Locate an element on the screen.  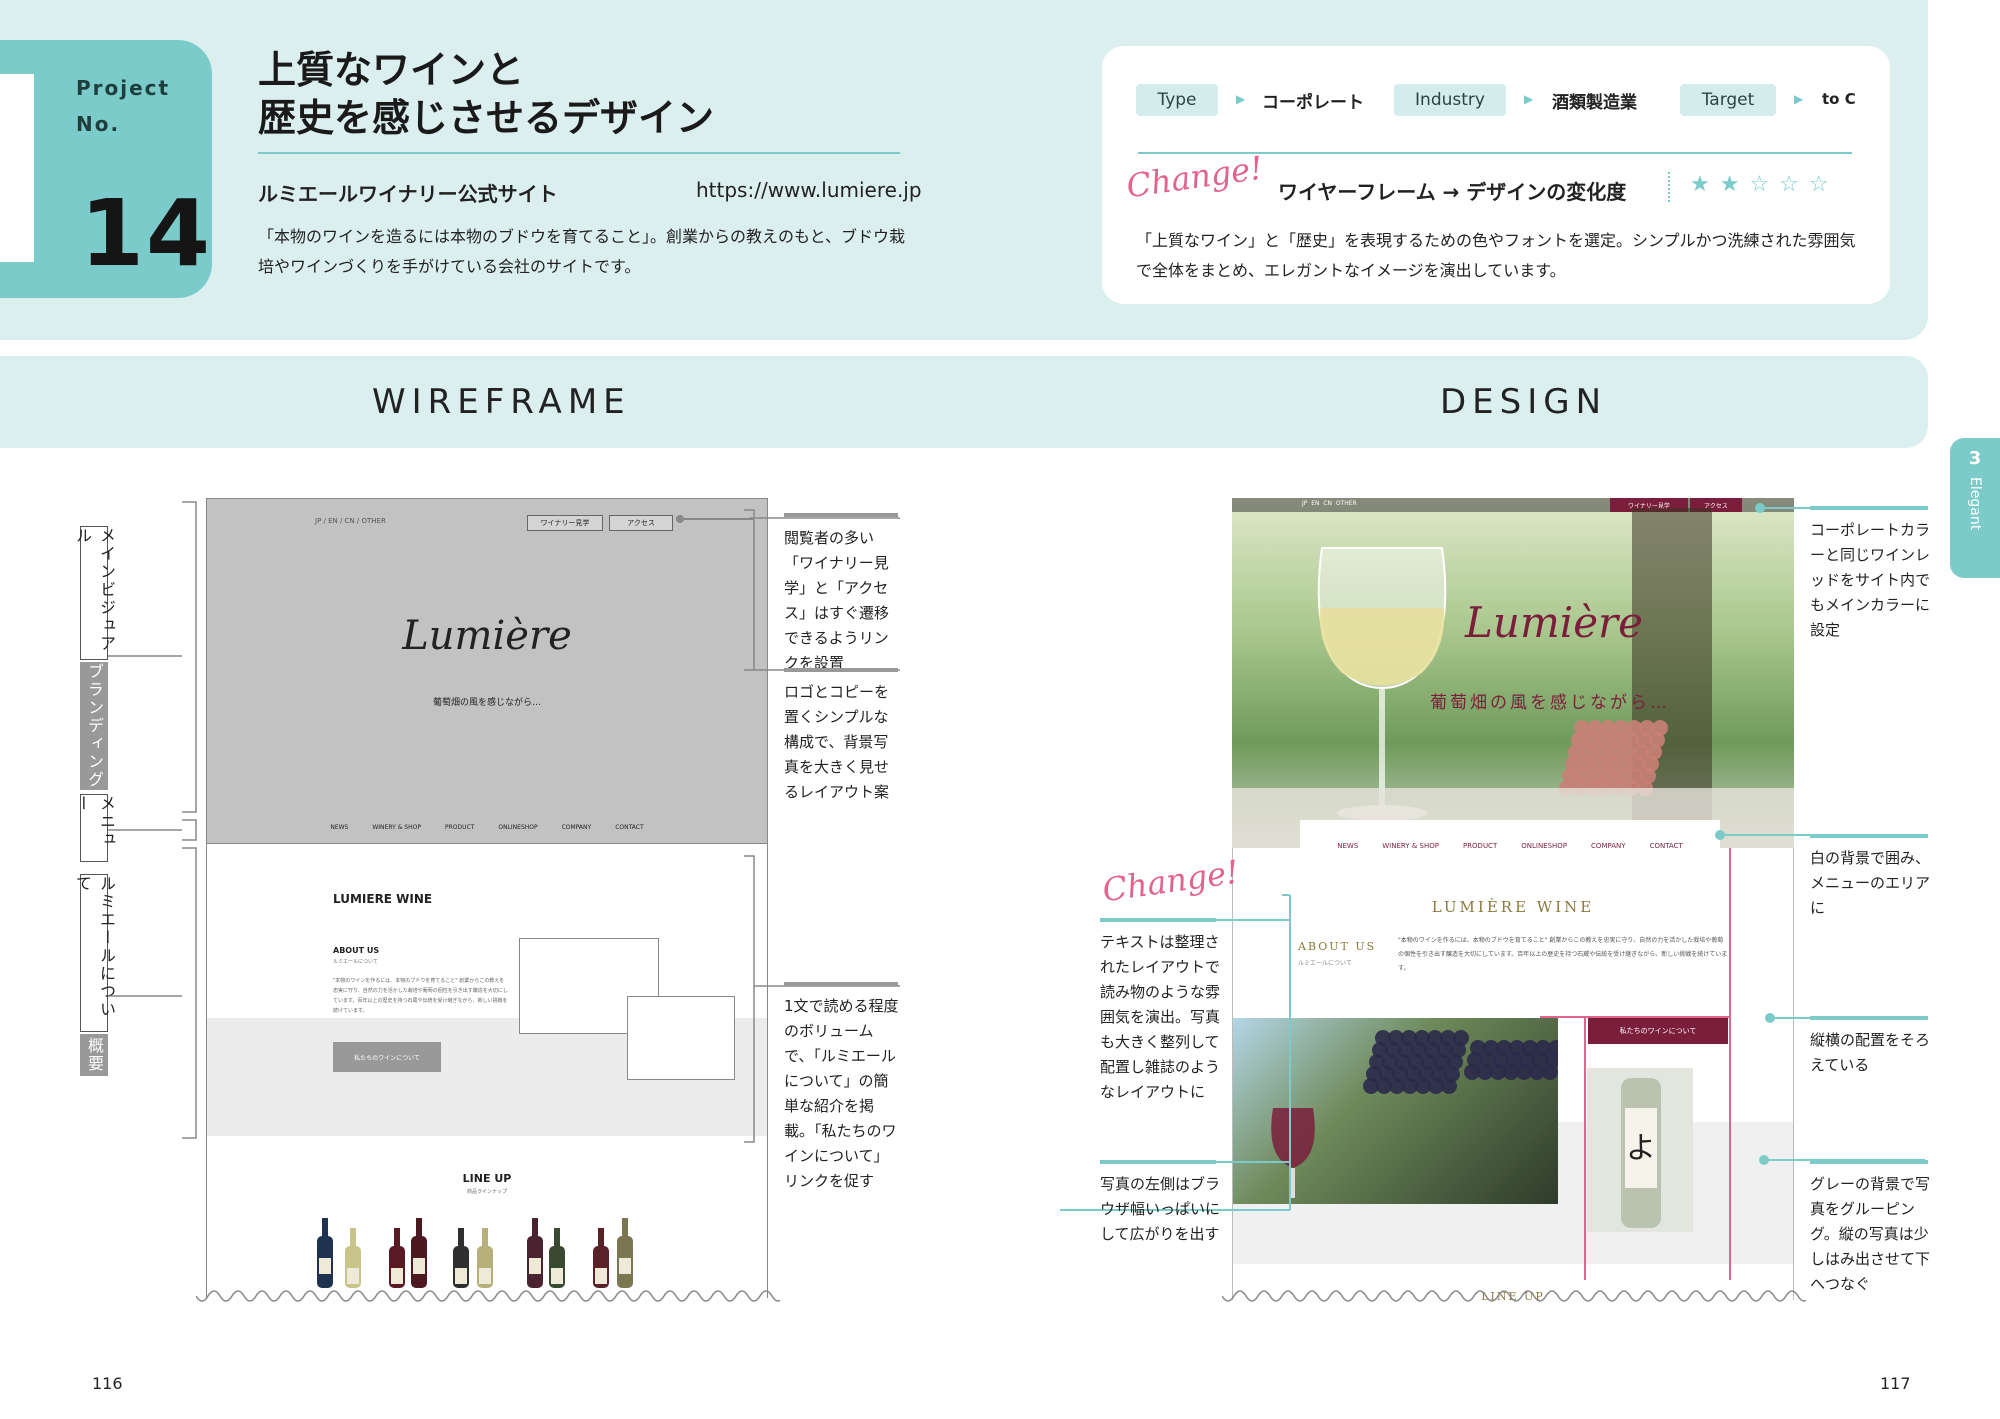
label-summary: 概要 is located at coordinates (94, 1055).